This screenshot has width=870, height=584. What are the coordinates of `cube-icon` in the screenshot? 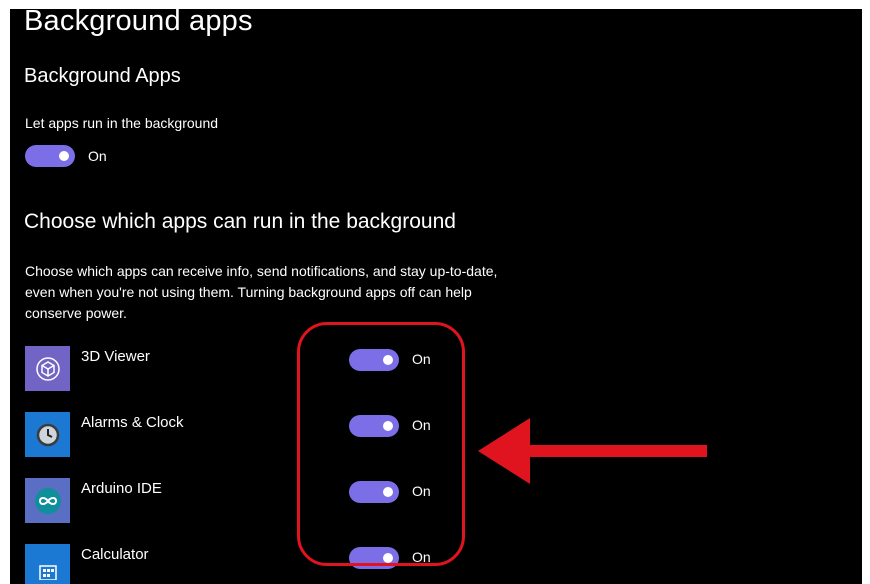 It's located at (47, 368).